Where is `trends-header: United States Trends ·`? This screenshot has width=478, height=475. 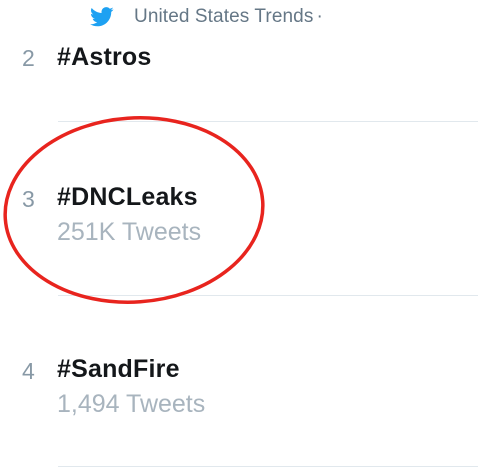
trends-header: United States Trends · is located at coordinates (206, 17).